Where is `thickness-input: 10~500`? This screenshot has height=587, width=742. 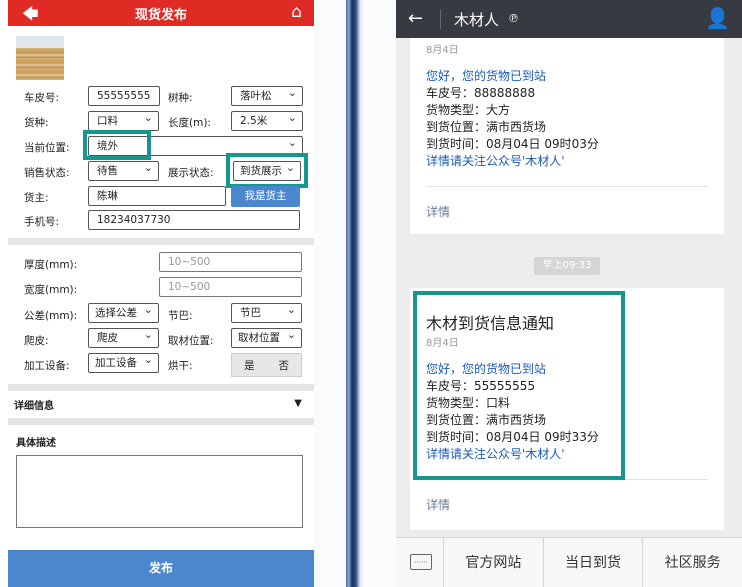
thickness-input: 10~500 is located at coordinates (230, 262).